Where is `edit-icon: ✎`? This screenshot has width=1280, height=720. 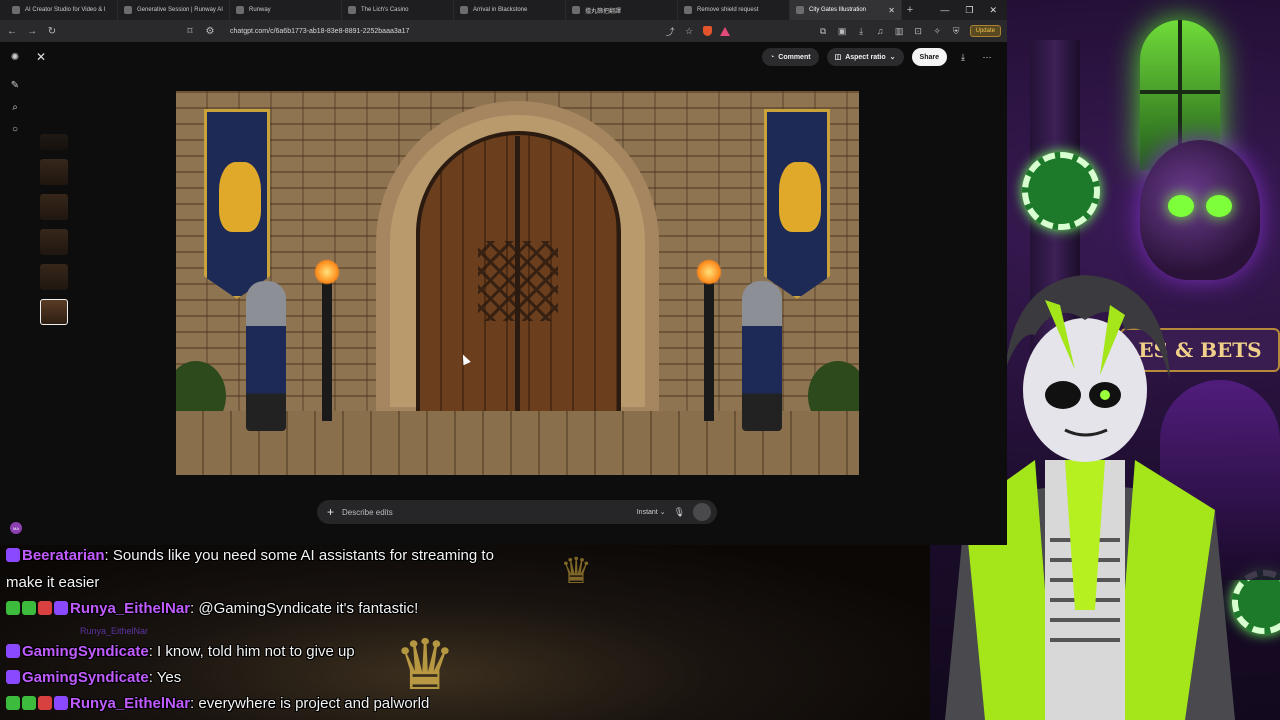 edit-icon: ✎ is located at coordinates (15, 85).